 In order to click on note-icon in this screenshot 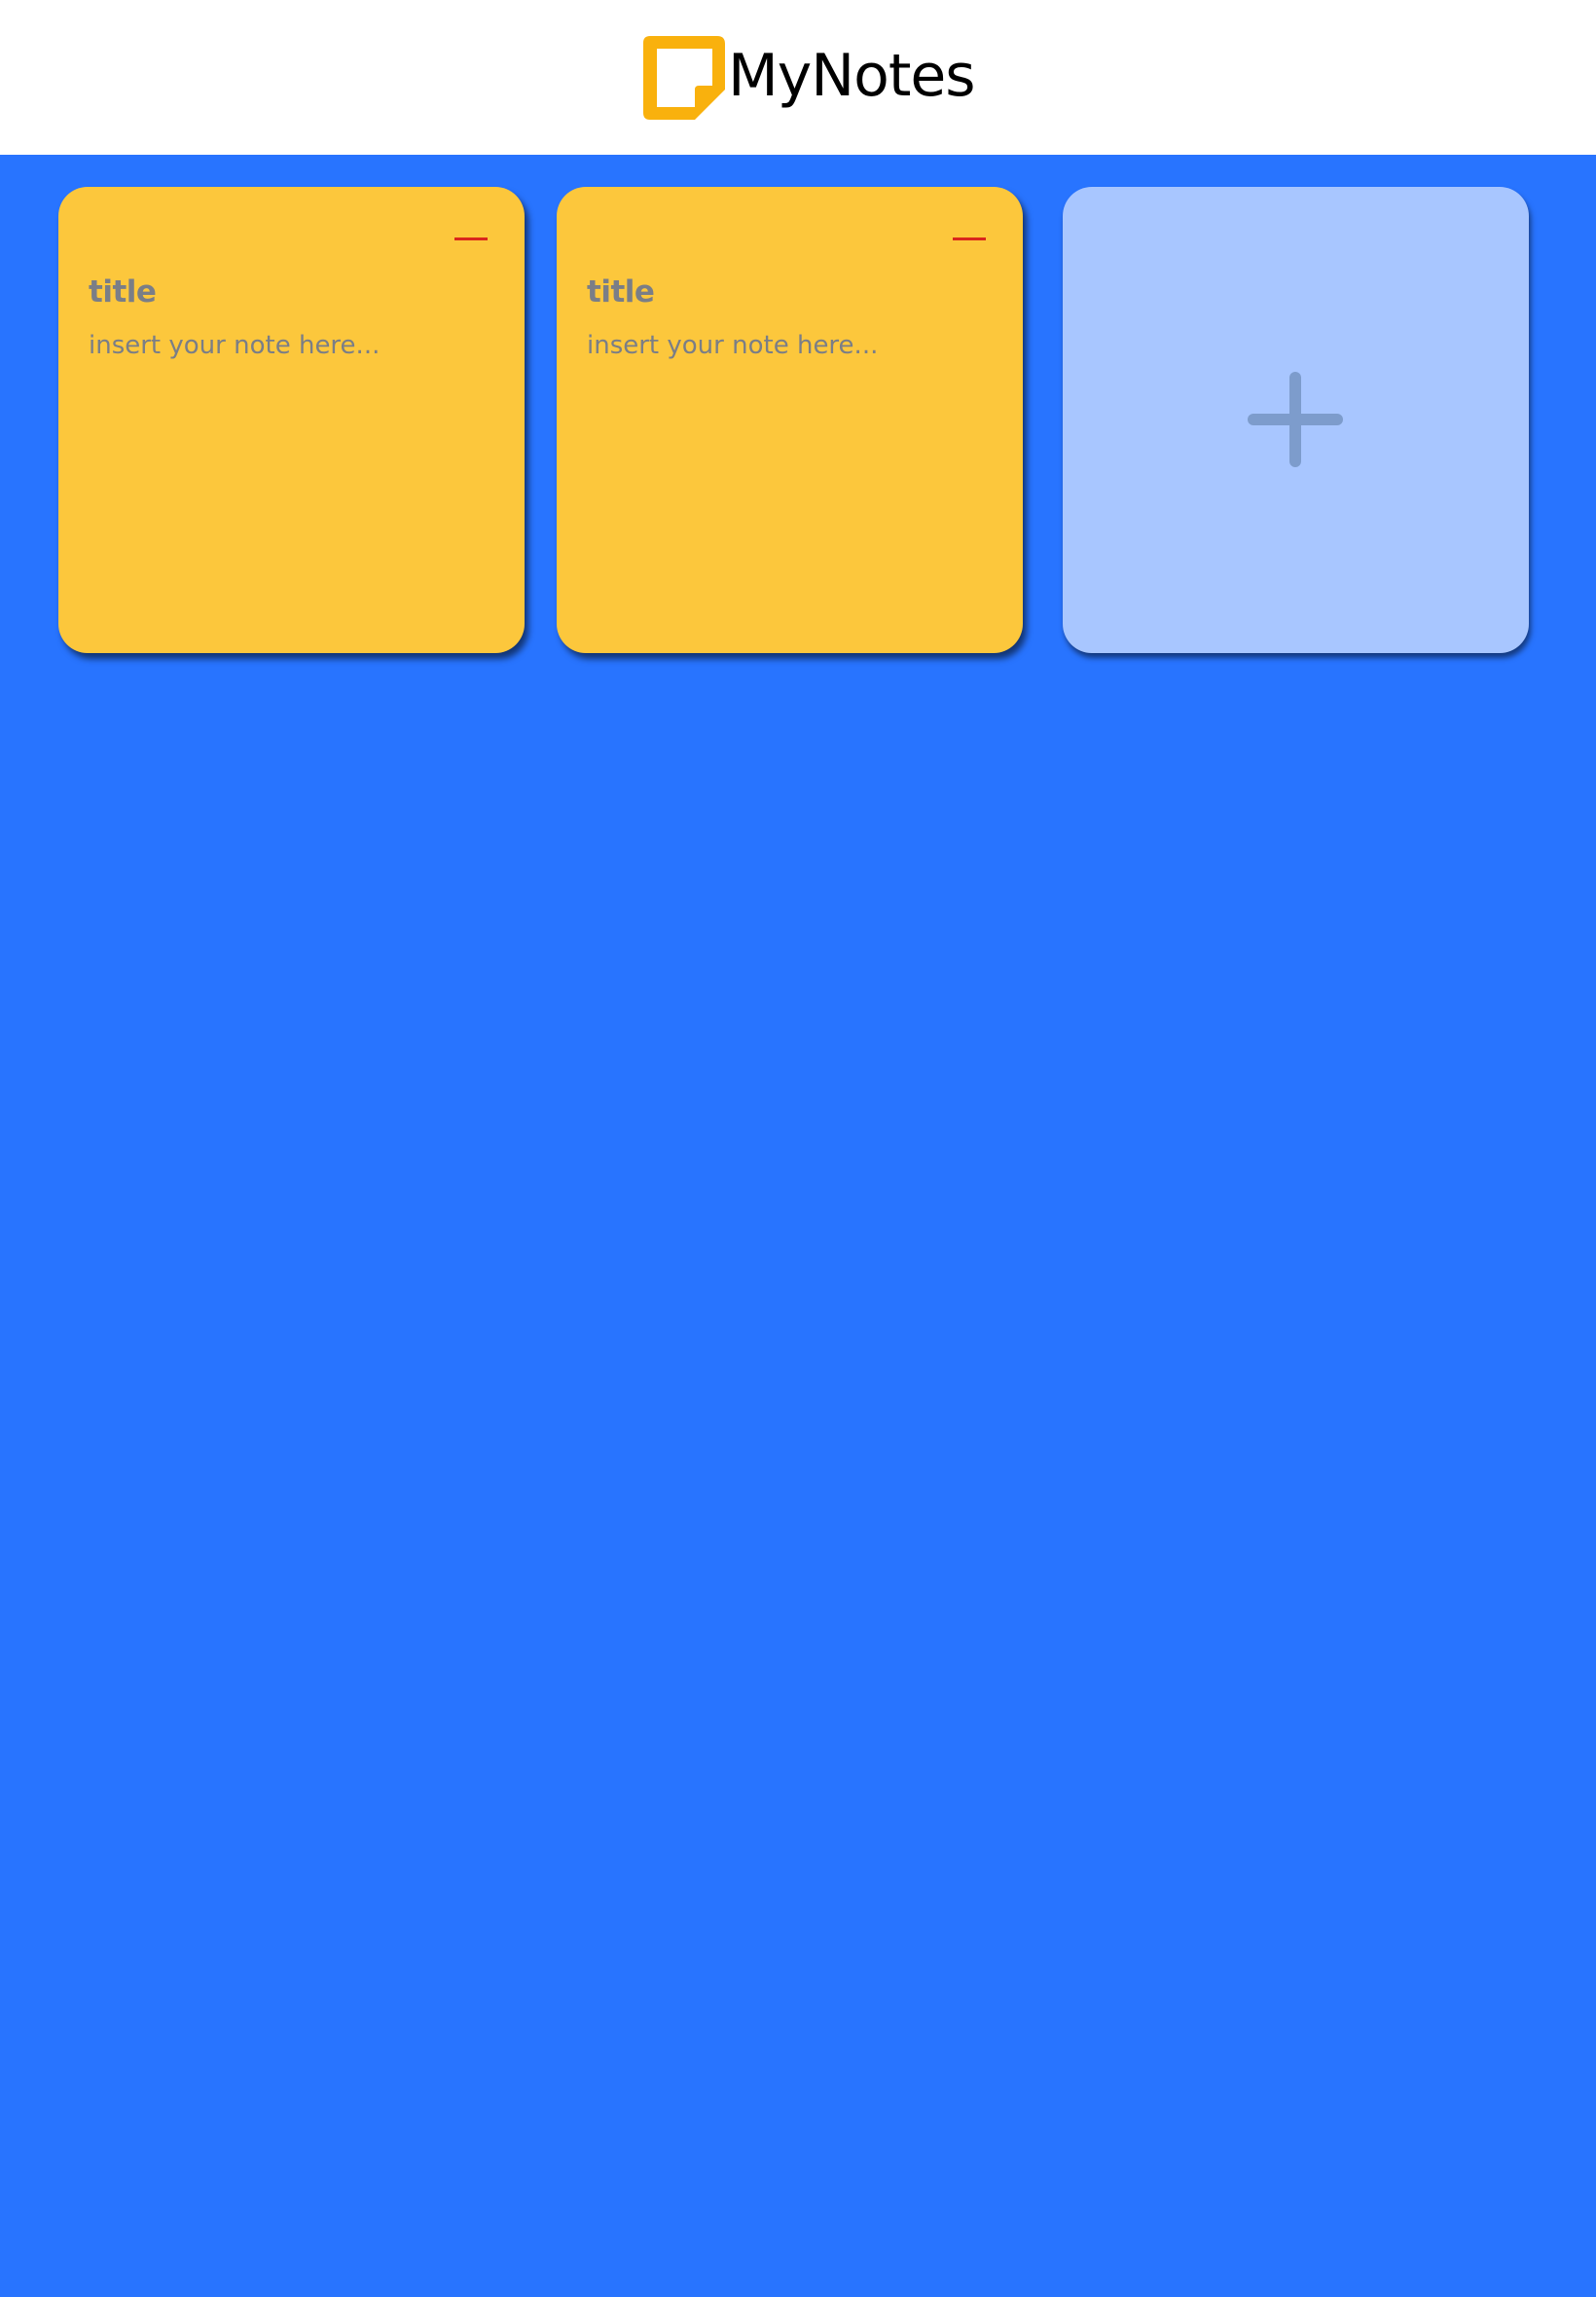, I will do `click(684, 78)`.